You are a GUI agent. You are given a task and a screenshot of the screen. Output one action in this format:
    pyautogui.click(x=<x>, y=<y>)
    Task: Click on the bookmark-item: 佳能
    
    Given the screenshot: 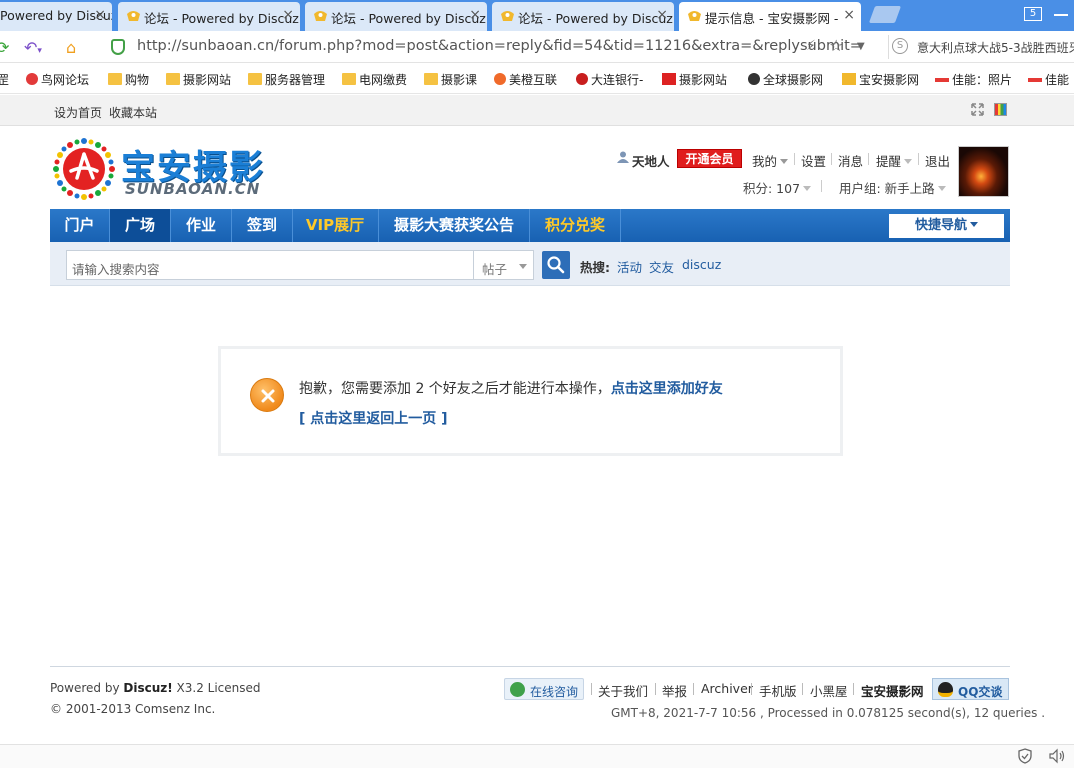 What is the action you would take?
    pyautogui.click(x=1048, y=79)
    